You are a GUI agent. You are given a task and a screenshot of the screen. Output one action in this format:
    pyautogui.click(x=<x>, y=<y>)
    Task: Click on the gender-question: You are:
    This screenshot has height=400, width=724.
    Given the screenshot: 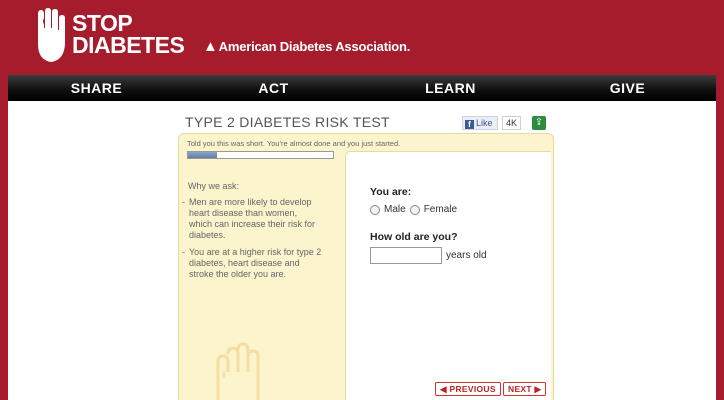 What is the action you would take?
    pyautogui.click(x=391, y=192)
    